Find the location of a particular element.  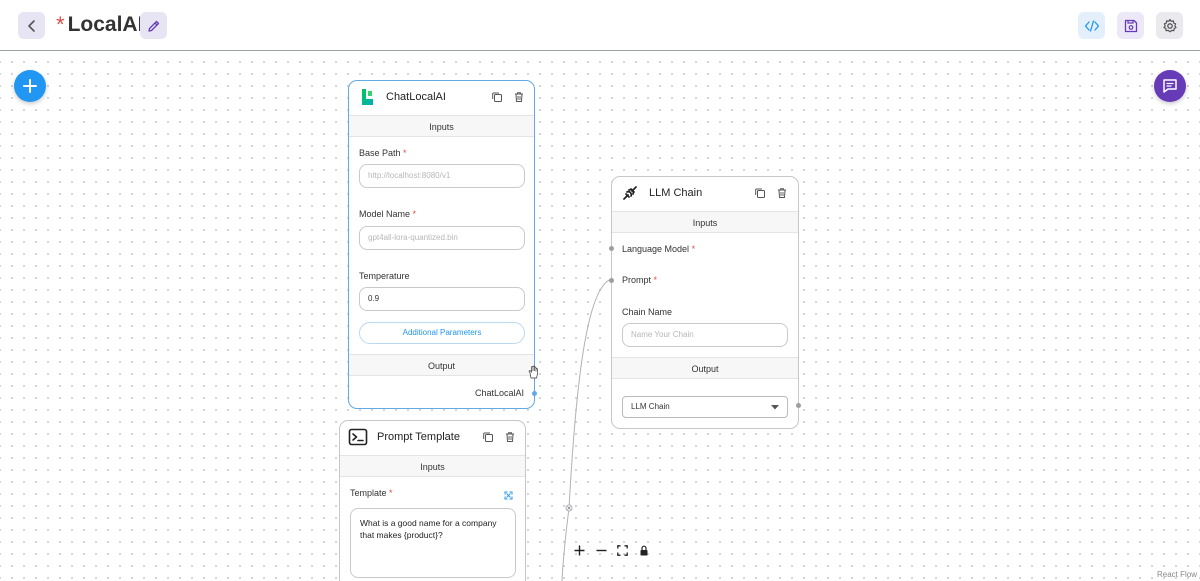

code-icon is located at coordinates (1091, 25).